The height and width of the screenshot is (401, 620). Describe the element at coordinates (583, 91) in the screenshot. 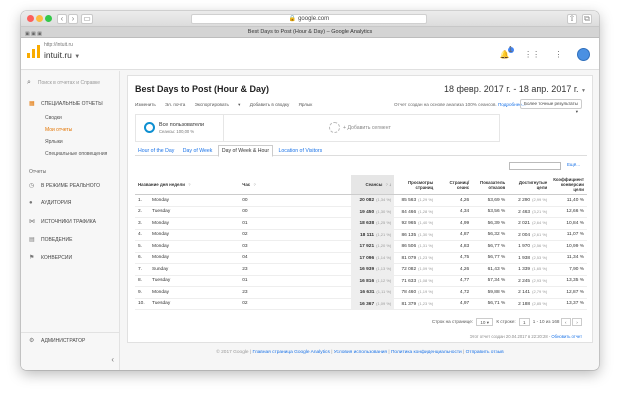

I see `chevron-down-icon: ▼` at that location.